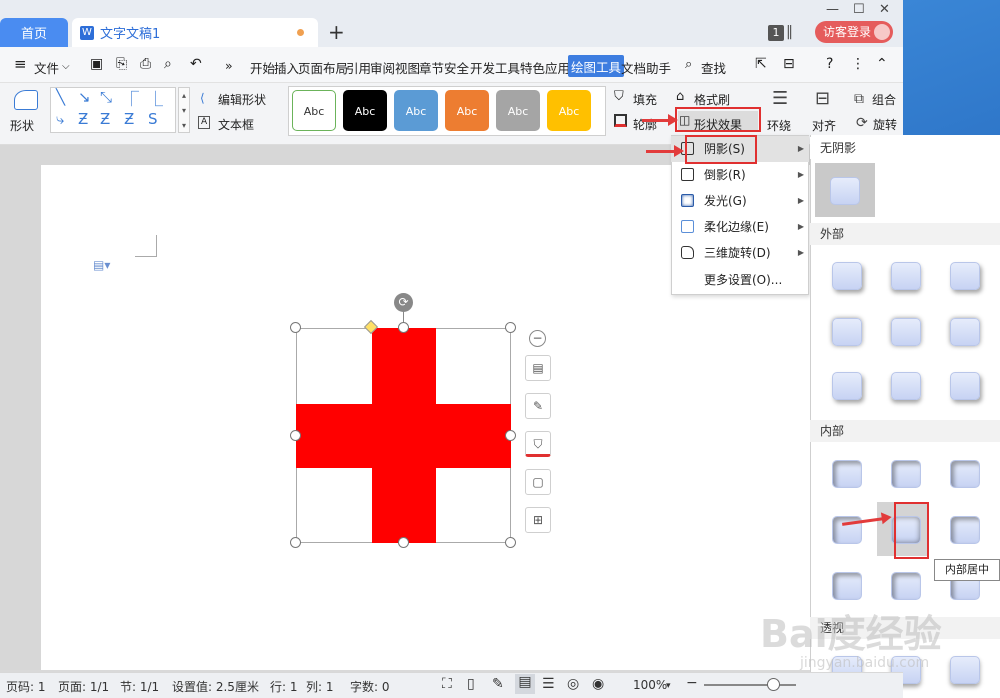 The image size is (1000, 698). Describe the element at coordinates (370, 686) in the screenshot. I see `status-word-count: 字数: 0` at that location.